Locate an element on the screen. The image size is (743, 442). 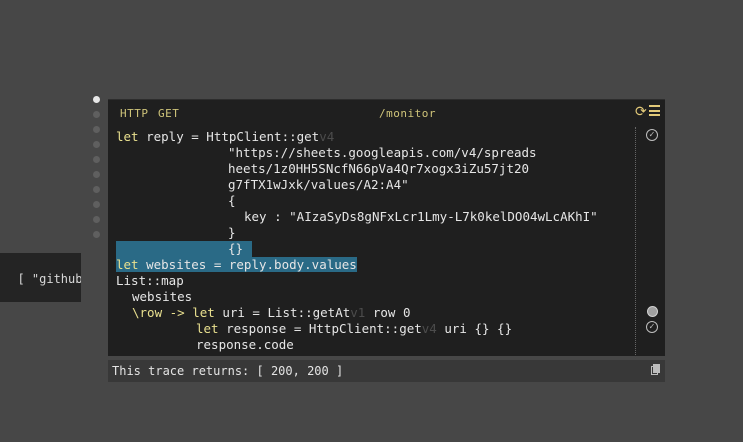
code-line-selected: let websites = reply.body.values is located at coordinates (236, 264).